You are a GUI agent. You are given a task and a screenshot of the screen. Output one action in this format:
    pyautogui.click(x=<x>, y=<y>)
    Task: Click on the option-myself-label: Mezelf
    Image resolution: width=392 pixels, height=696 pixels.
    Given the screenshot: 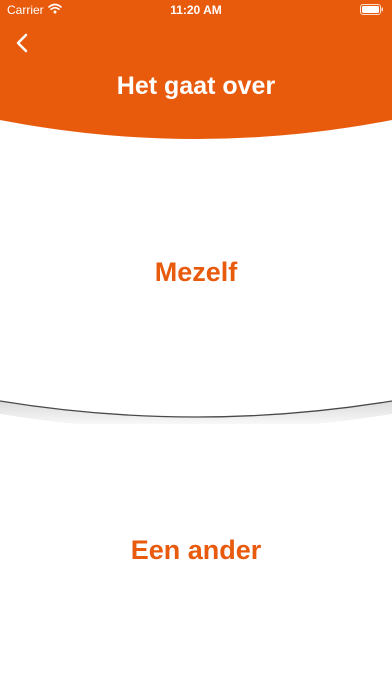 What is the action you would take?
    pyautogui.click(x=196, y=272)
    